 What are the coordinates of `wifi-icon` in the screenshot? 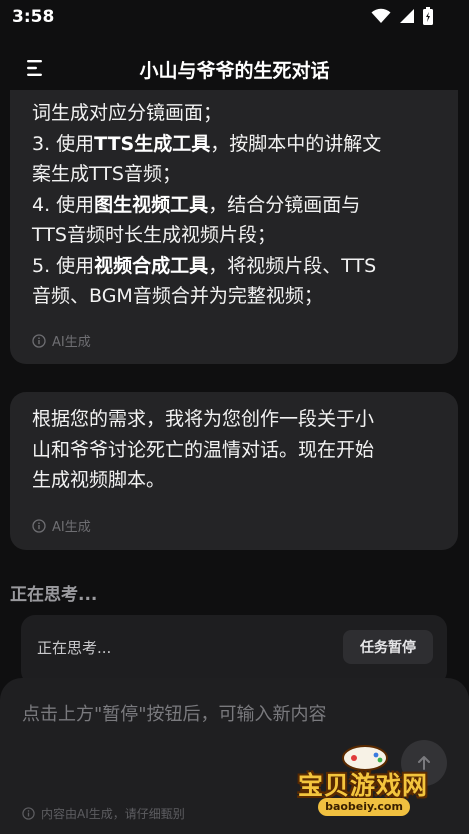 It's located at (381, 16).